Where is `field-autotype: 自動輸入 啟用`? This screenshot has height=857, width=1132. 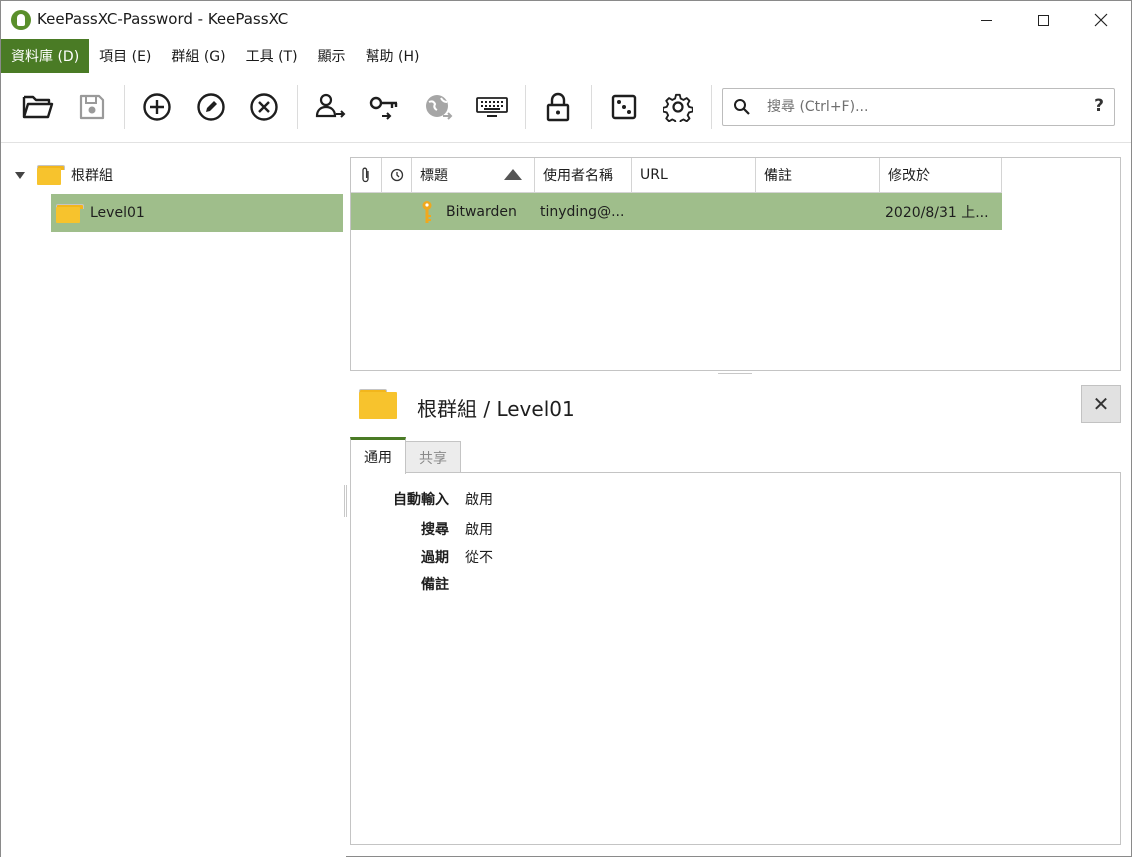 field-autotype: 自動輸入 啟用 is located at coordinates (422, 499).